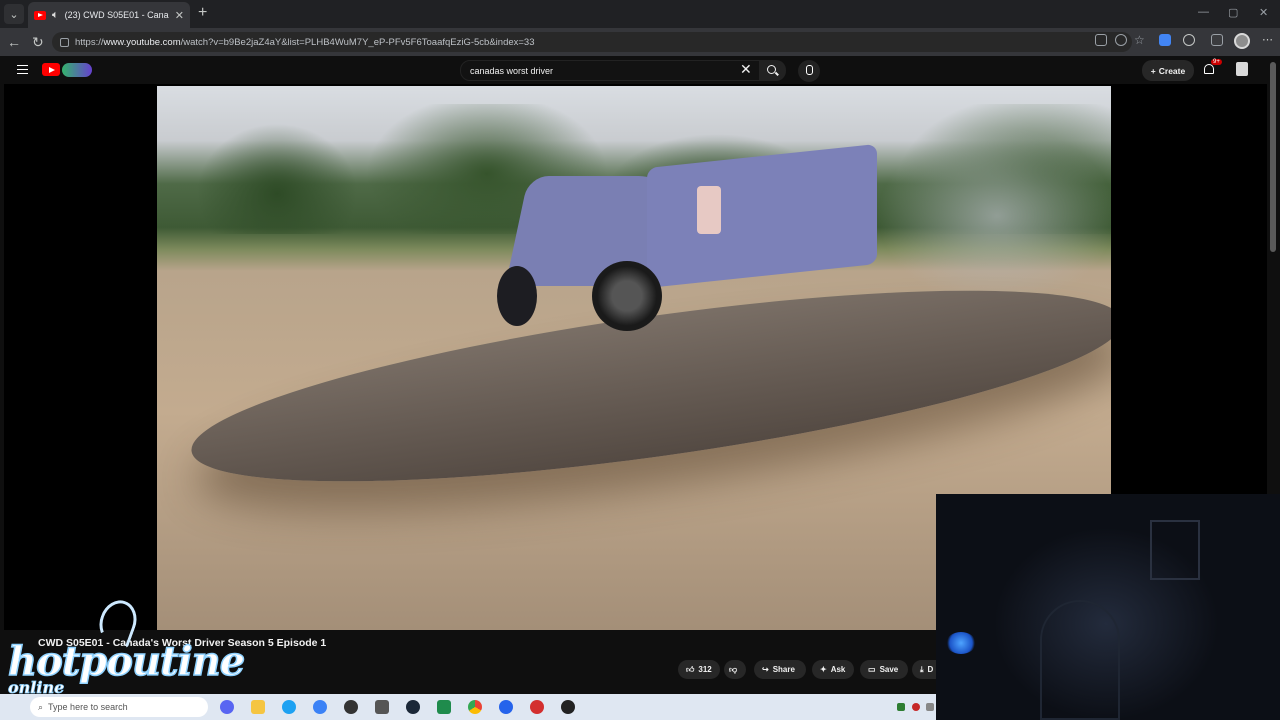  I want to click on steam-taskbar-icon, so click(413, 707).